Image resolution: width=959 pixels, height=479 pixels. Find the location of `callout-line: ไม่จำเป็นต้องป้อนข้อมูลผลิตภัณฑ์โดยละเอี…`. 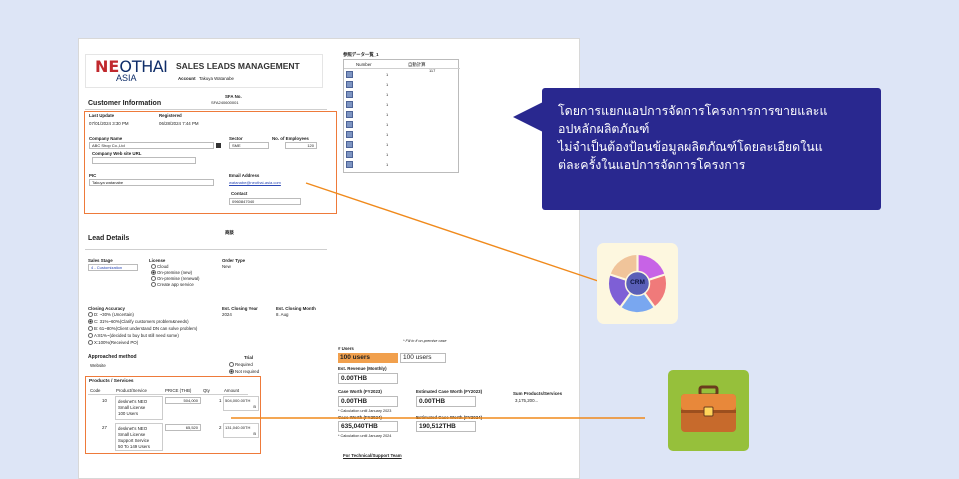

callout-line: ไม่จำเป็นต้องป้อนข้อมูลผลิตภัณฑ์โดยละเอี… is located at coordinates (690, 147).